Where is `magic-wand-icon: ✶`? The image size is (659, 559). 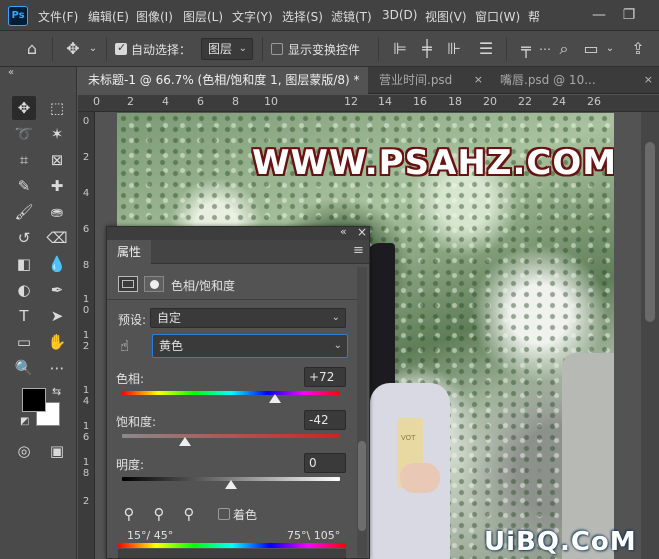 magic-wand-icon: ✶ is located at coordinates (57, 134).